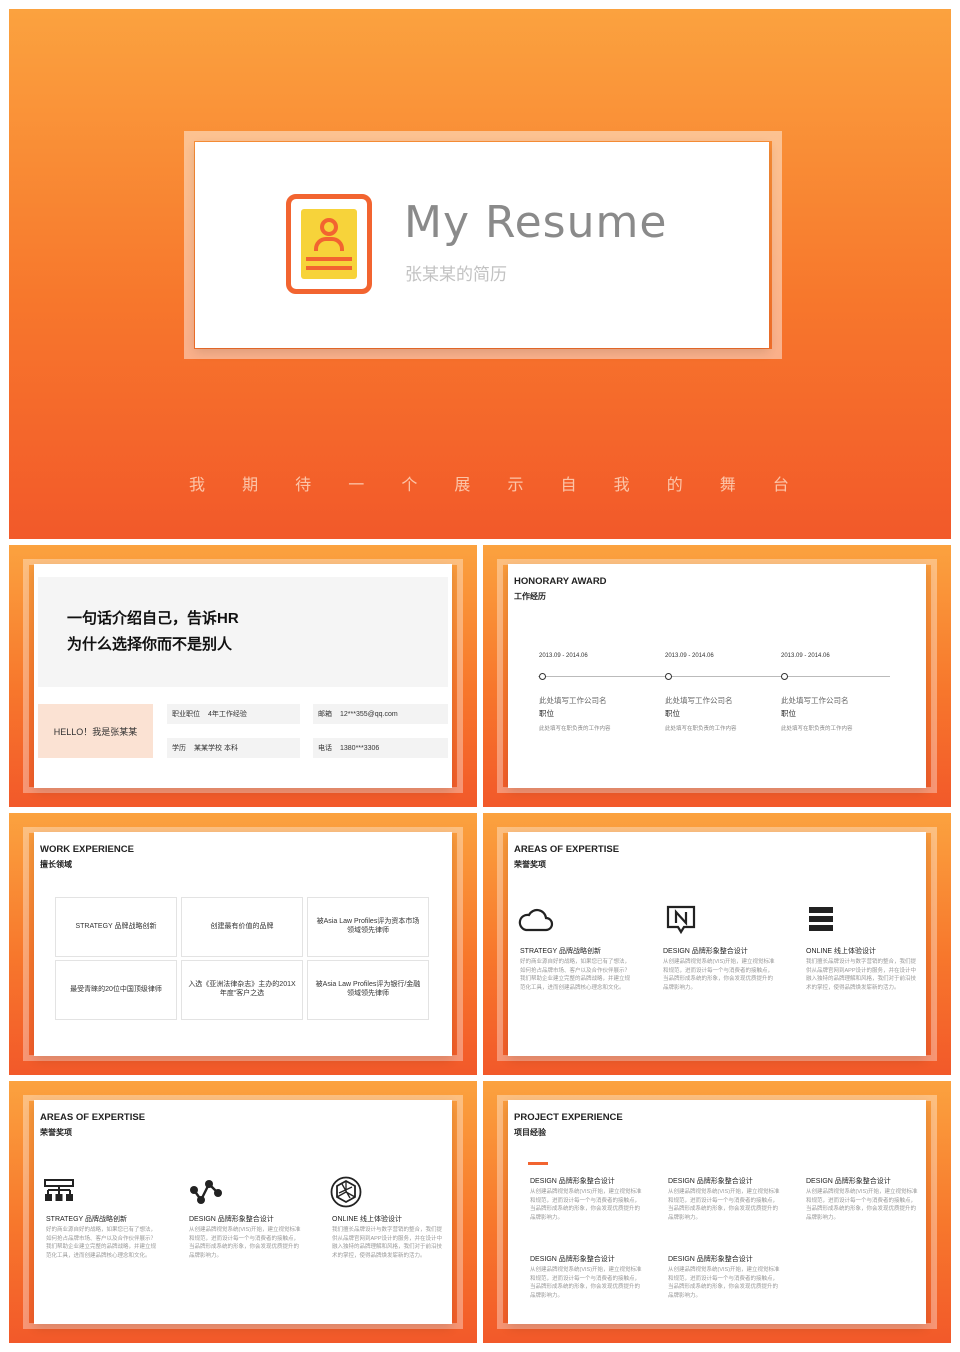 The image size is (960, 1352). Describe the element at coordinates (242, 990) in the screenshot. I see `expertise-cell: 入选《亚洲法律杂志》主办的201X年度“客户之选` at that location.